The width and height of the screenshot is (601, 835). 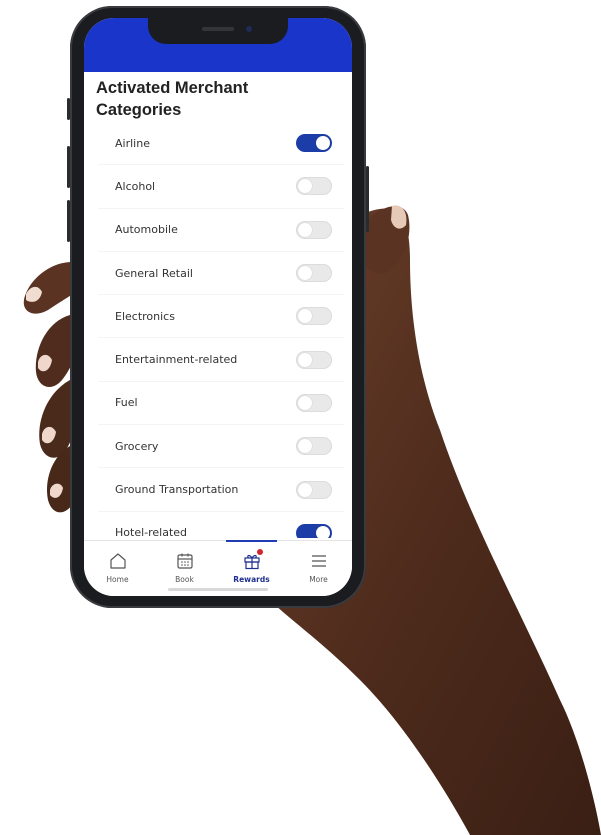 What do you see at coordinates (221, 186) in the screenshot?
I see `category-row-alcohol: Alcohol` at bounding box center [221, 186].